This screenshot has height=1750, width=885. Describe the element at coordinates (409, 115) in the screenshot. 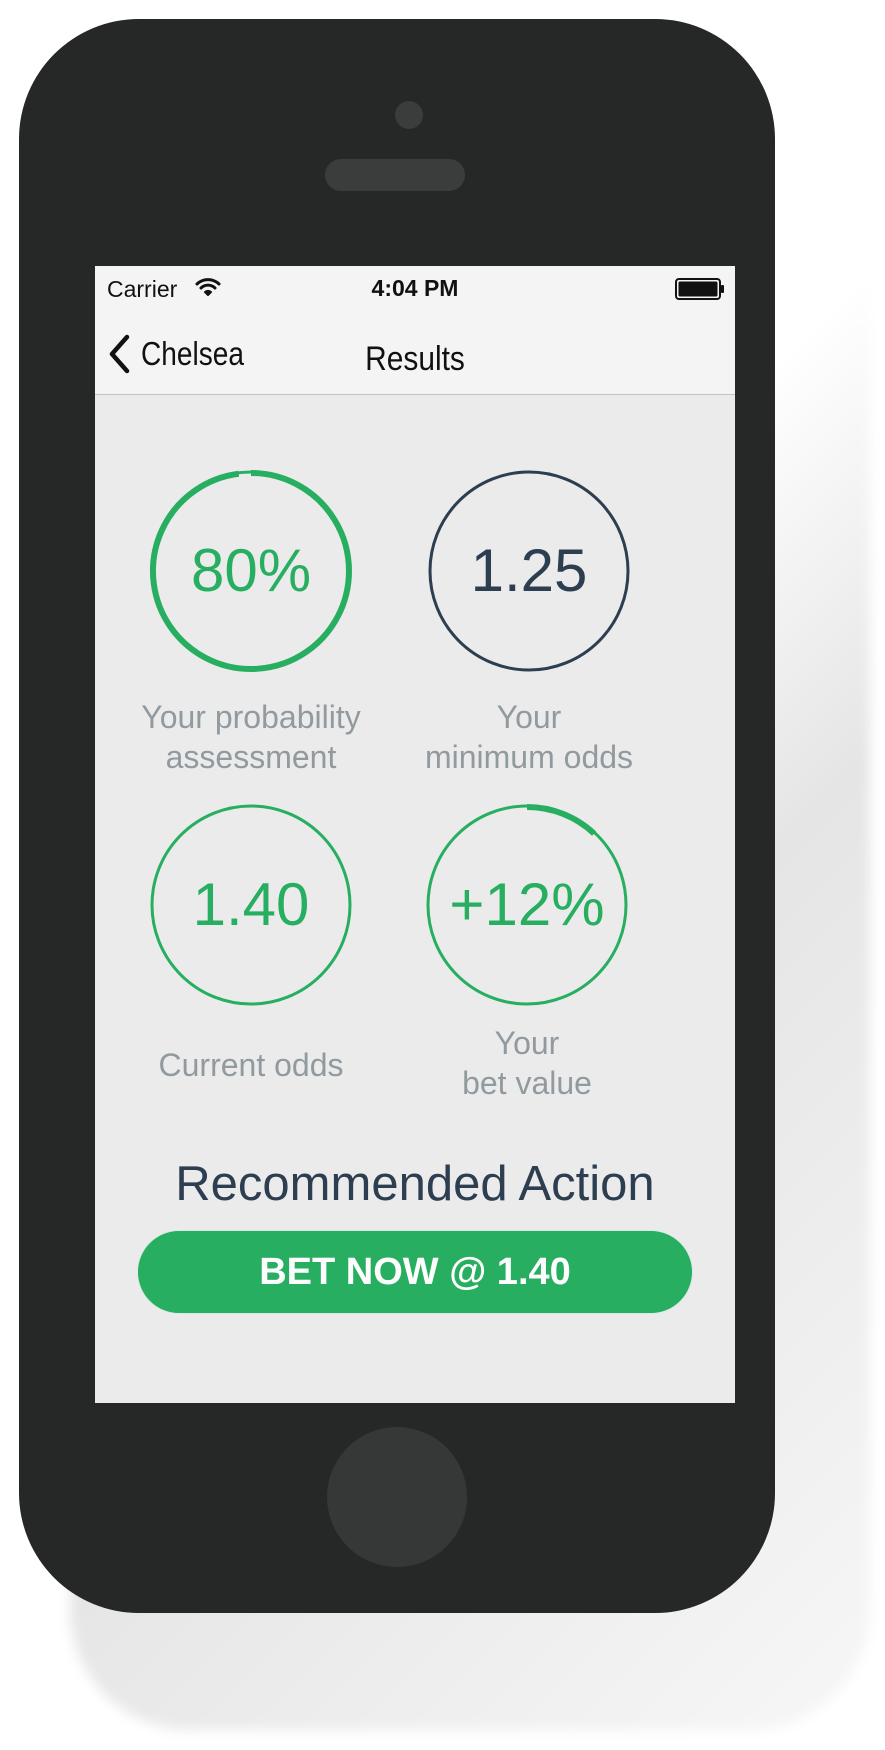

I see `front-camera` at that location.